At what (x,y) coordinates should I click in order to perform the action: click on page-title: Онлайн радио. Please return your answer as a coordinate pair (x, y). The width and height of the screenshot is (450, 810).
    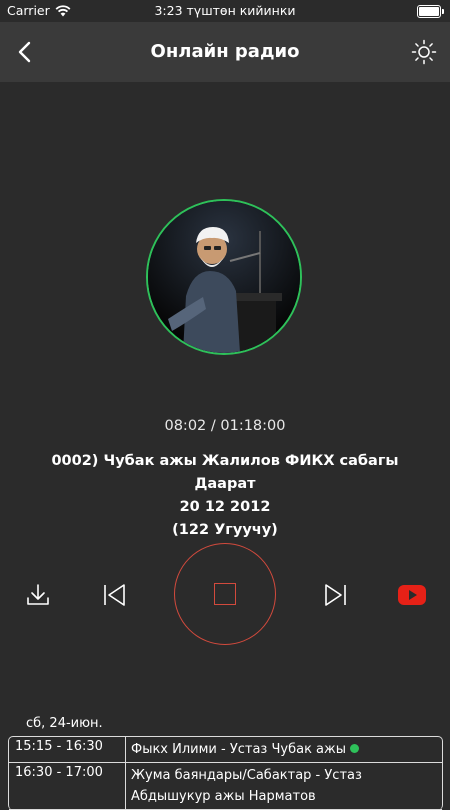
    Looking at the image, I should click on (225, 51).